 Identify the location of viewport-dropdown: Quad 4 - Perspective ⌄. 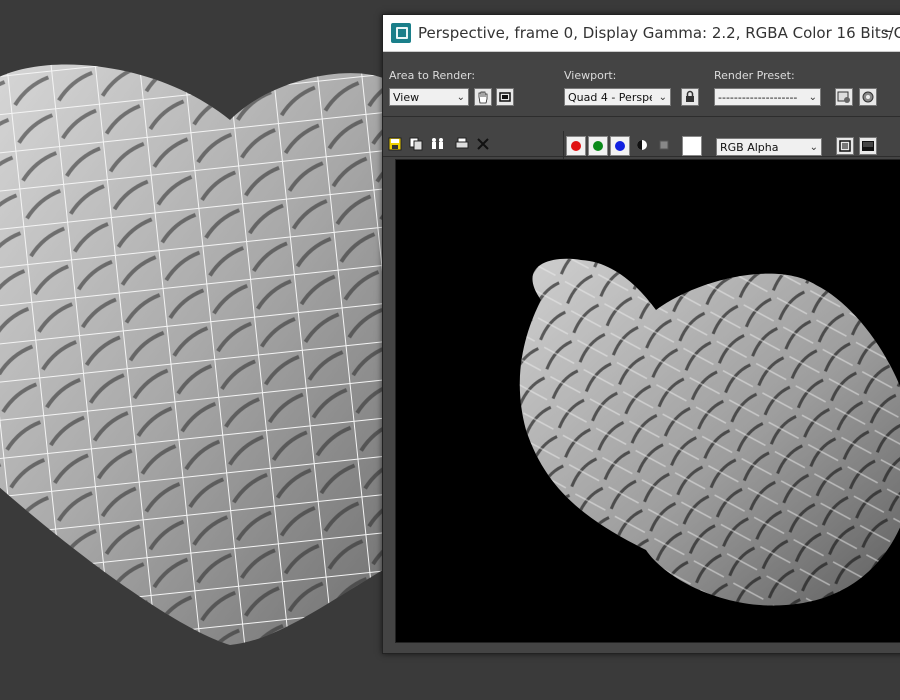
(617, 97).